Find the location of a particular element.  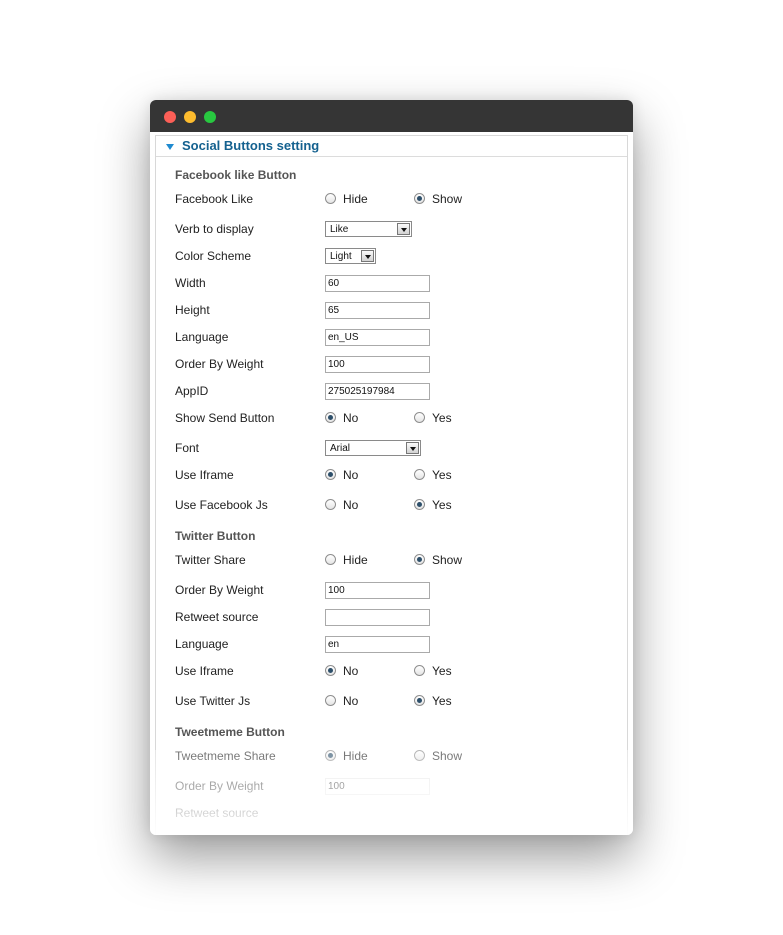

field-label: Height is located at coordinates (192, 310).